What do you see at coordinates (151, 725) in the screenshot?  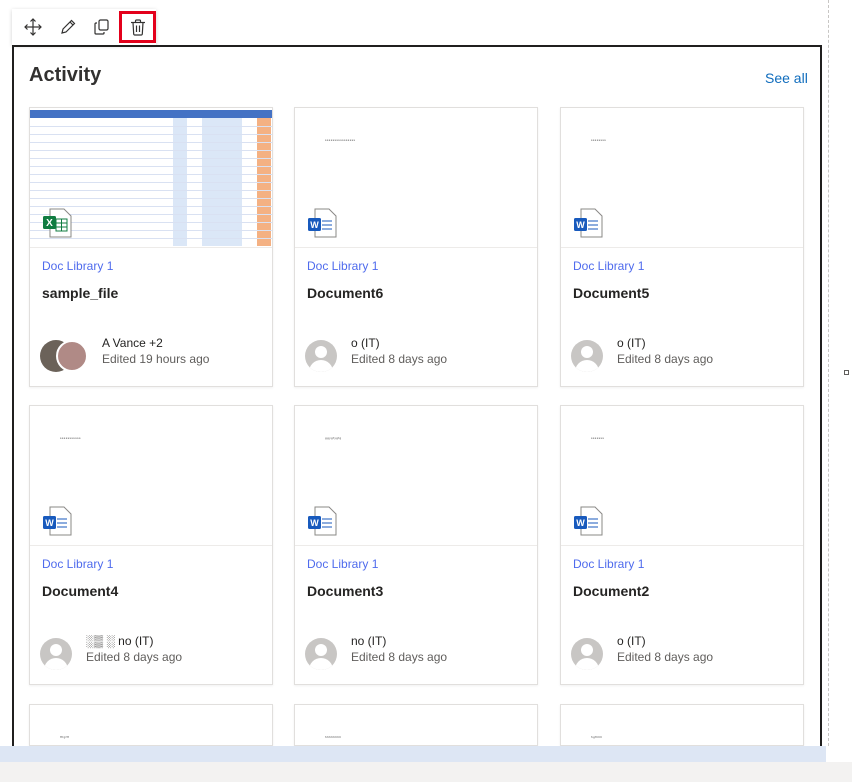 I see `document-card: fffgfff` at bounding box center [151, 725].